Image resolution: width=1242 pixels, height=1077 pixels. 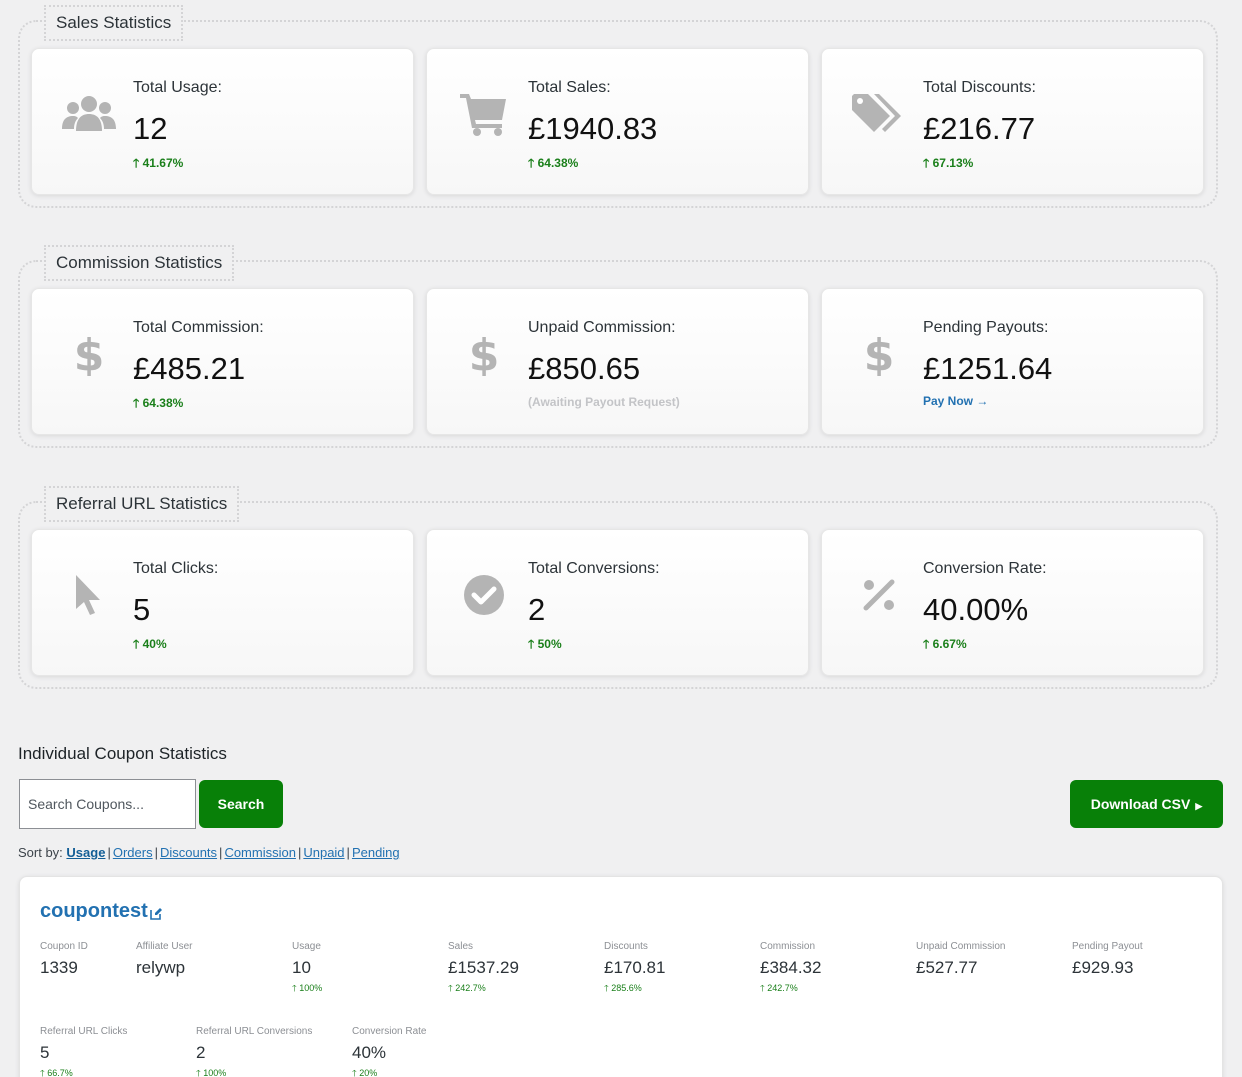 What do you see at coordinates (163, 163) in the screenshot?
I see `change-value: 41.67%` at bounding box center [163, 163].